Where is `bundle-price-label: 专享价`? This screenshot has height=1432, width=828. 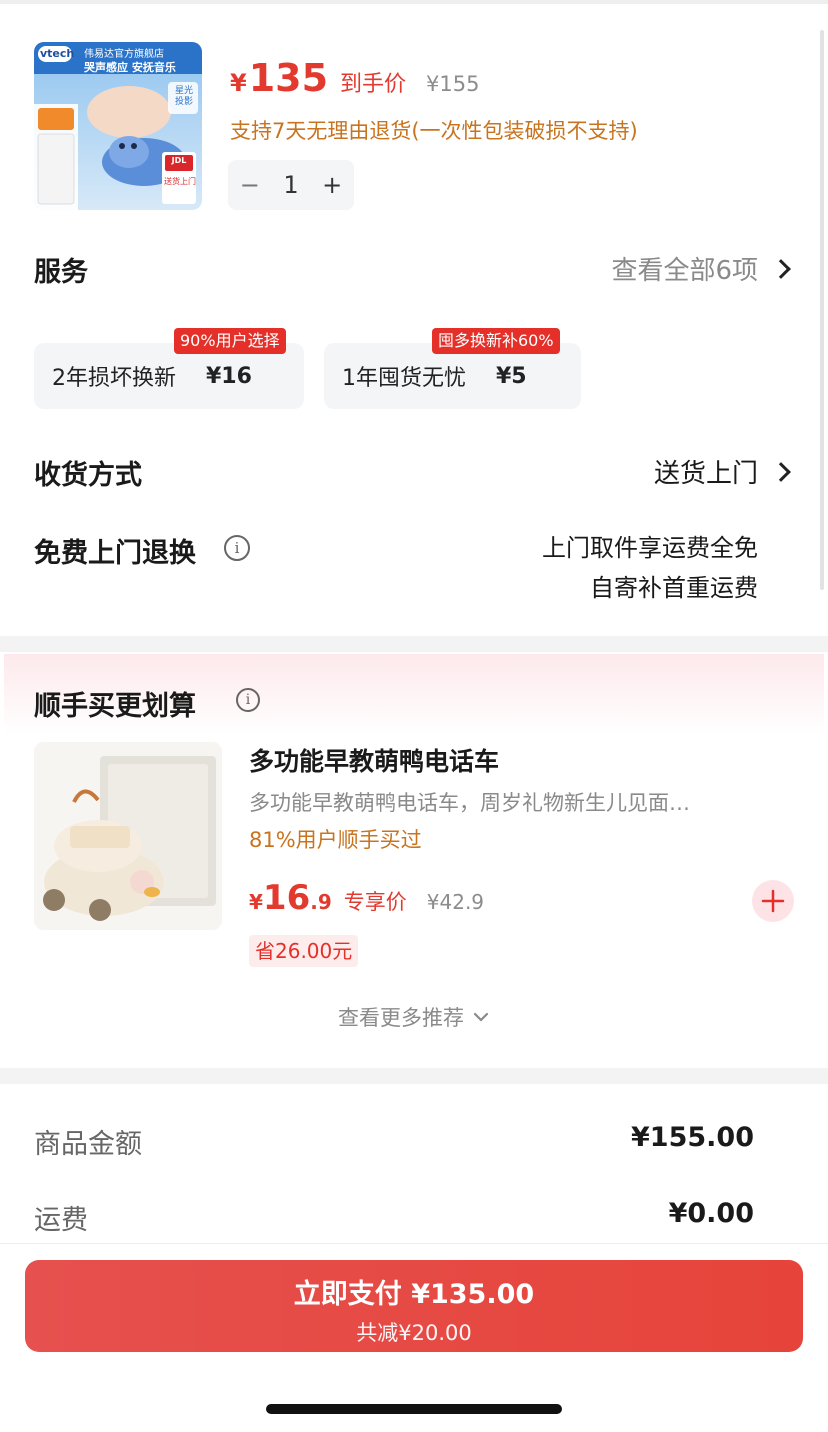 bundle-price-label: 专享价 is located at coordinates (375, 902).